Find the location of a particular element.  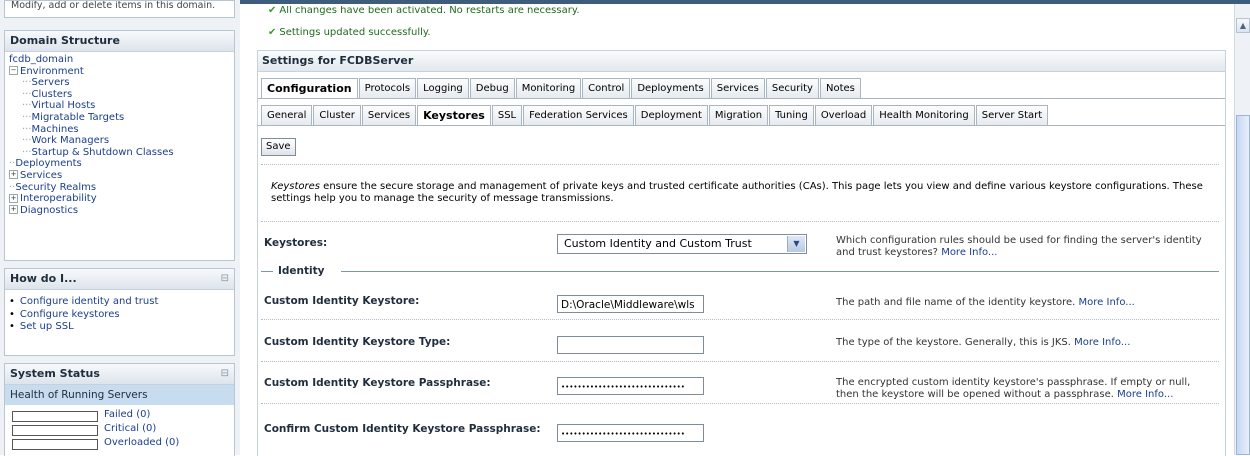

subtab-tuning: Tuning is located at coordinates (791, 115).